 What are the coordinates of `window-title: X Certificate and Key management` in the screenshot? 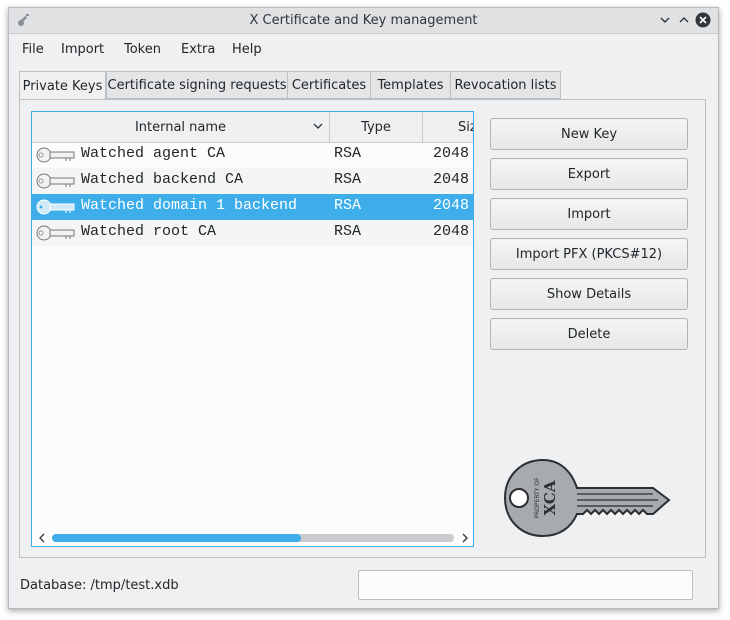 It's located at (363, 20).